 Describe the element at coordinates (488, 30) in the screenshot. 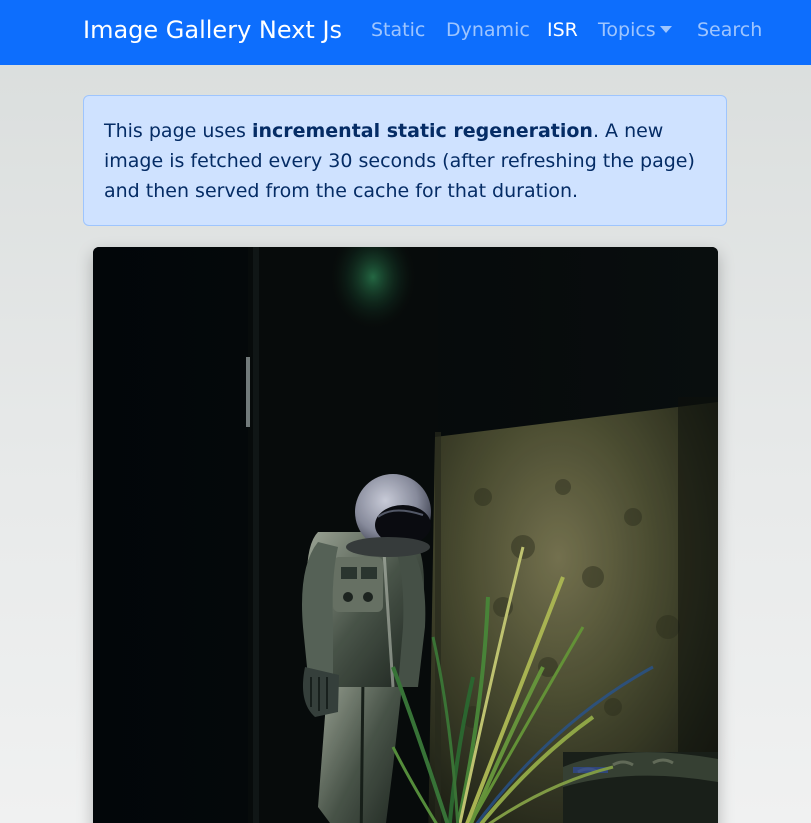

I see `nav-link-dynamic: Dynamic` at that location.